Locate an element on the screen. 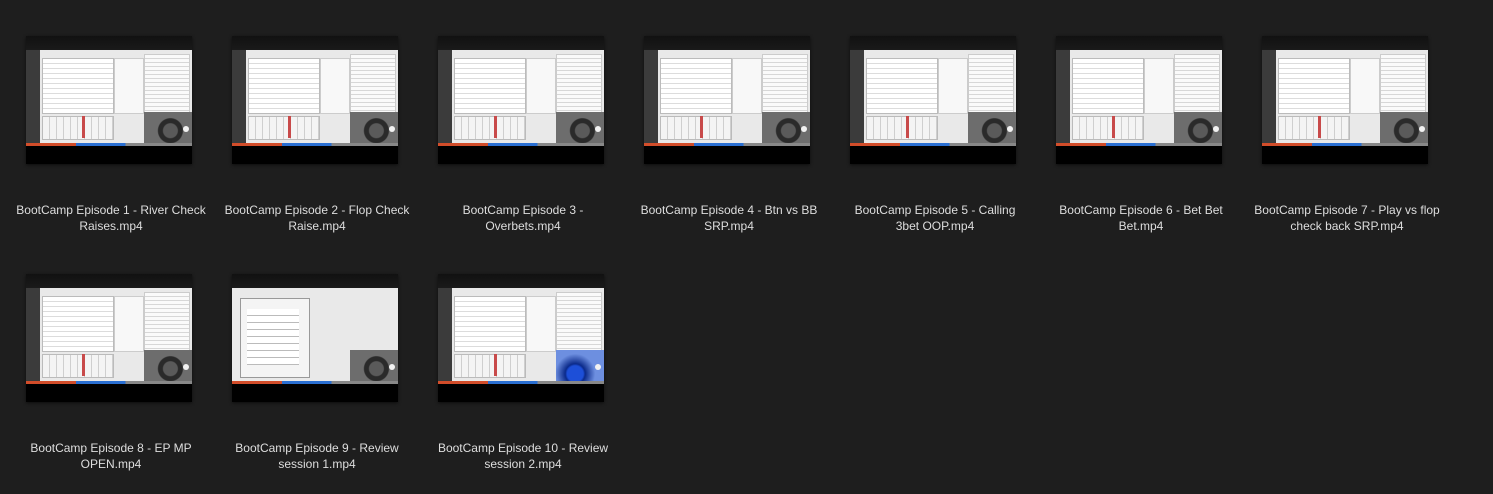 This screenshot has width=1493, height=494. dialog-window-icon is located at coordinates (275, 338).